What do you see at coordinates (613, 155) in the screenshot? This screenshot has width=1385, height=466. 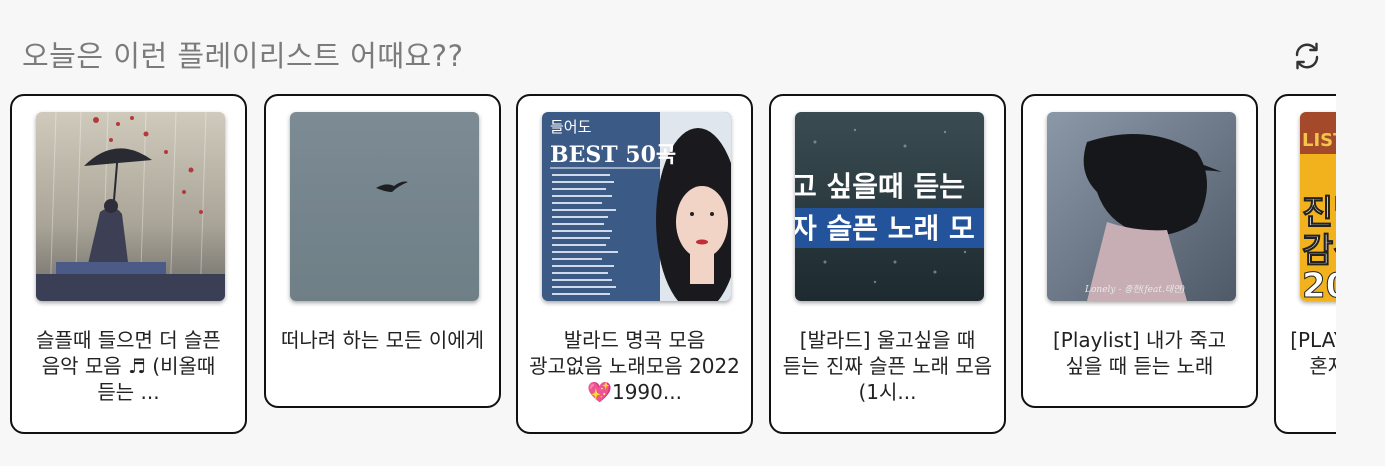 I see `thumbnail-text: BEST 50곡` at bounding box center [613, 155].